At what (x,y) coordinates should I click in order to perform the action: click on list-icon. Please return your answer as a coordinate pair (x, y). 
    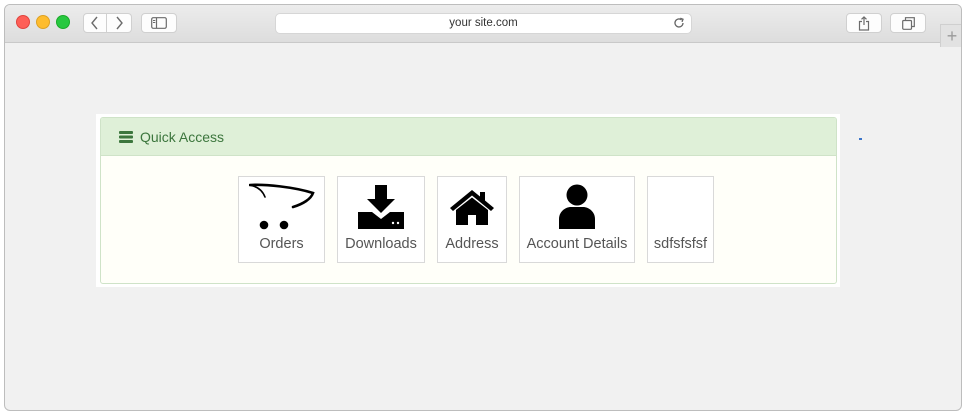
    Looking at the image, I should click on (126, 136).